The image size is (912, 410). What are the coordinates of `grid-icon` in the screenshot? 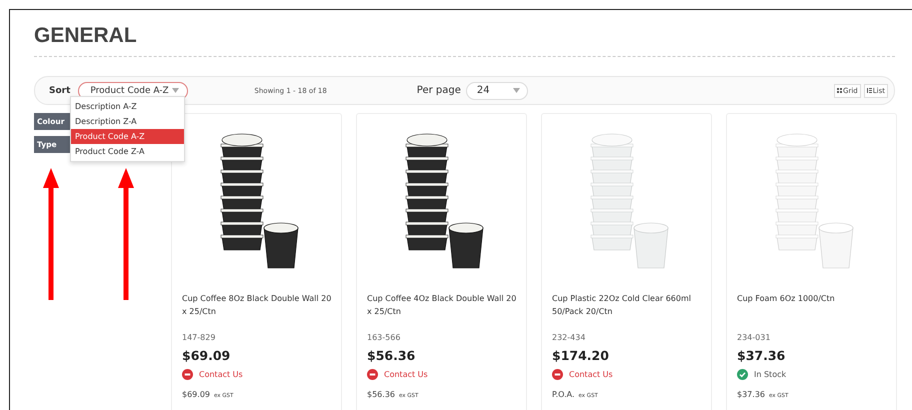 It's located at (839, 90).